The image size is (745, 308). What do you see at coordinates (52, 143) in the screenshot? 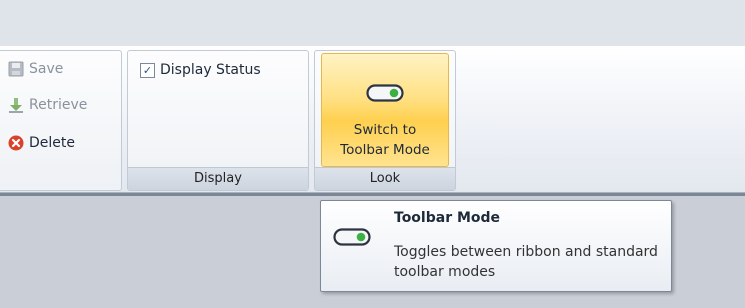
I see `delete-label: Delete` at bounding box center [52, 143].